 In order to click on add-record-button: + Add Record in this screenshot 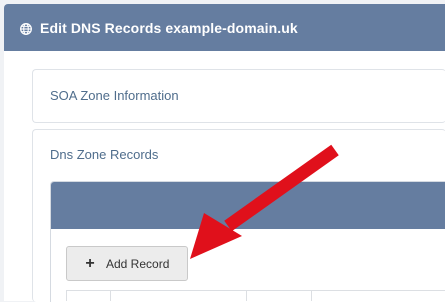, I will do `click(127, 263)`.